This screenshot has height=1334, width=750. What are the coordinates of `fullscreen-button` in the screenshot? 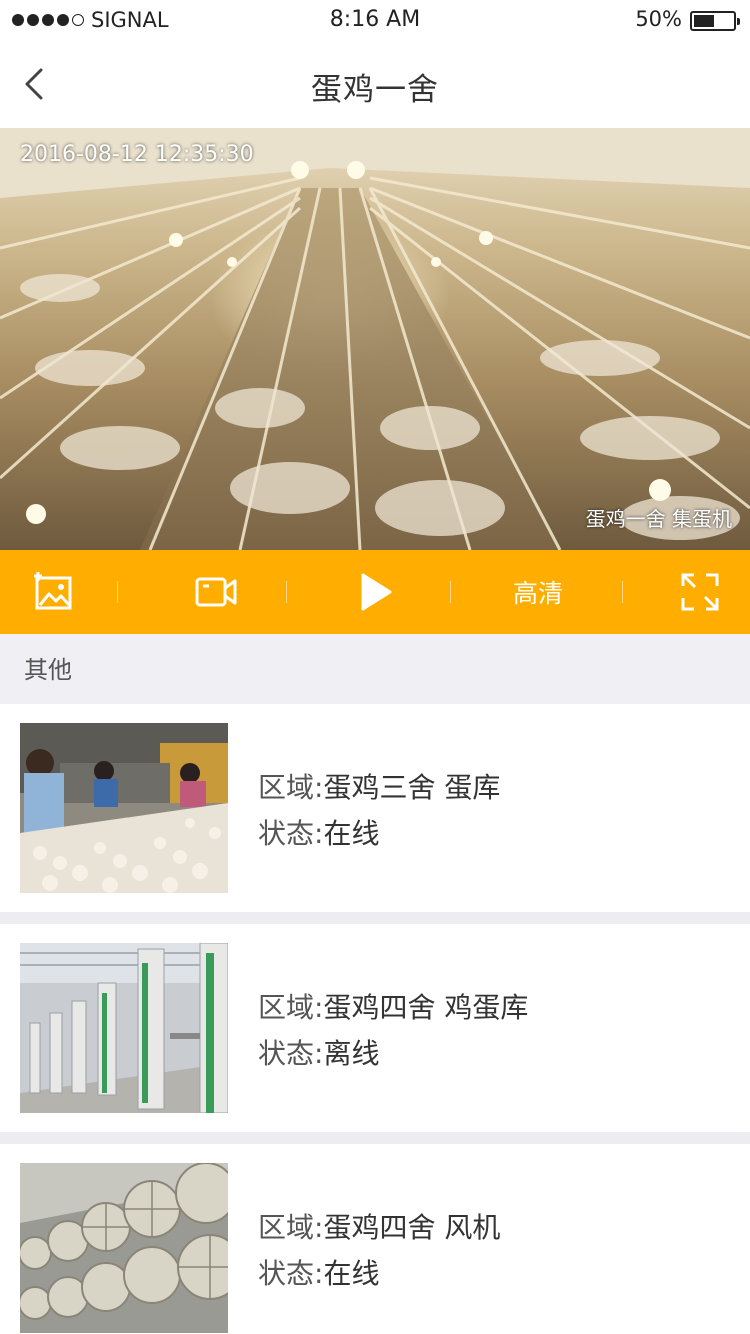 It's located at (700, 592).